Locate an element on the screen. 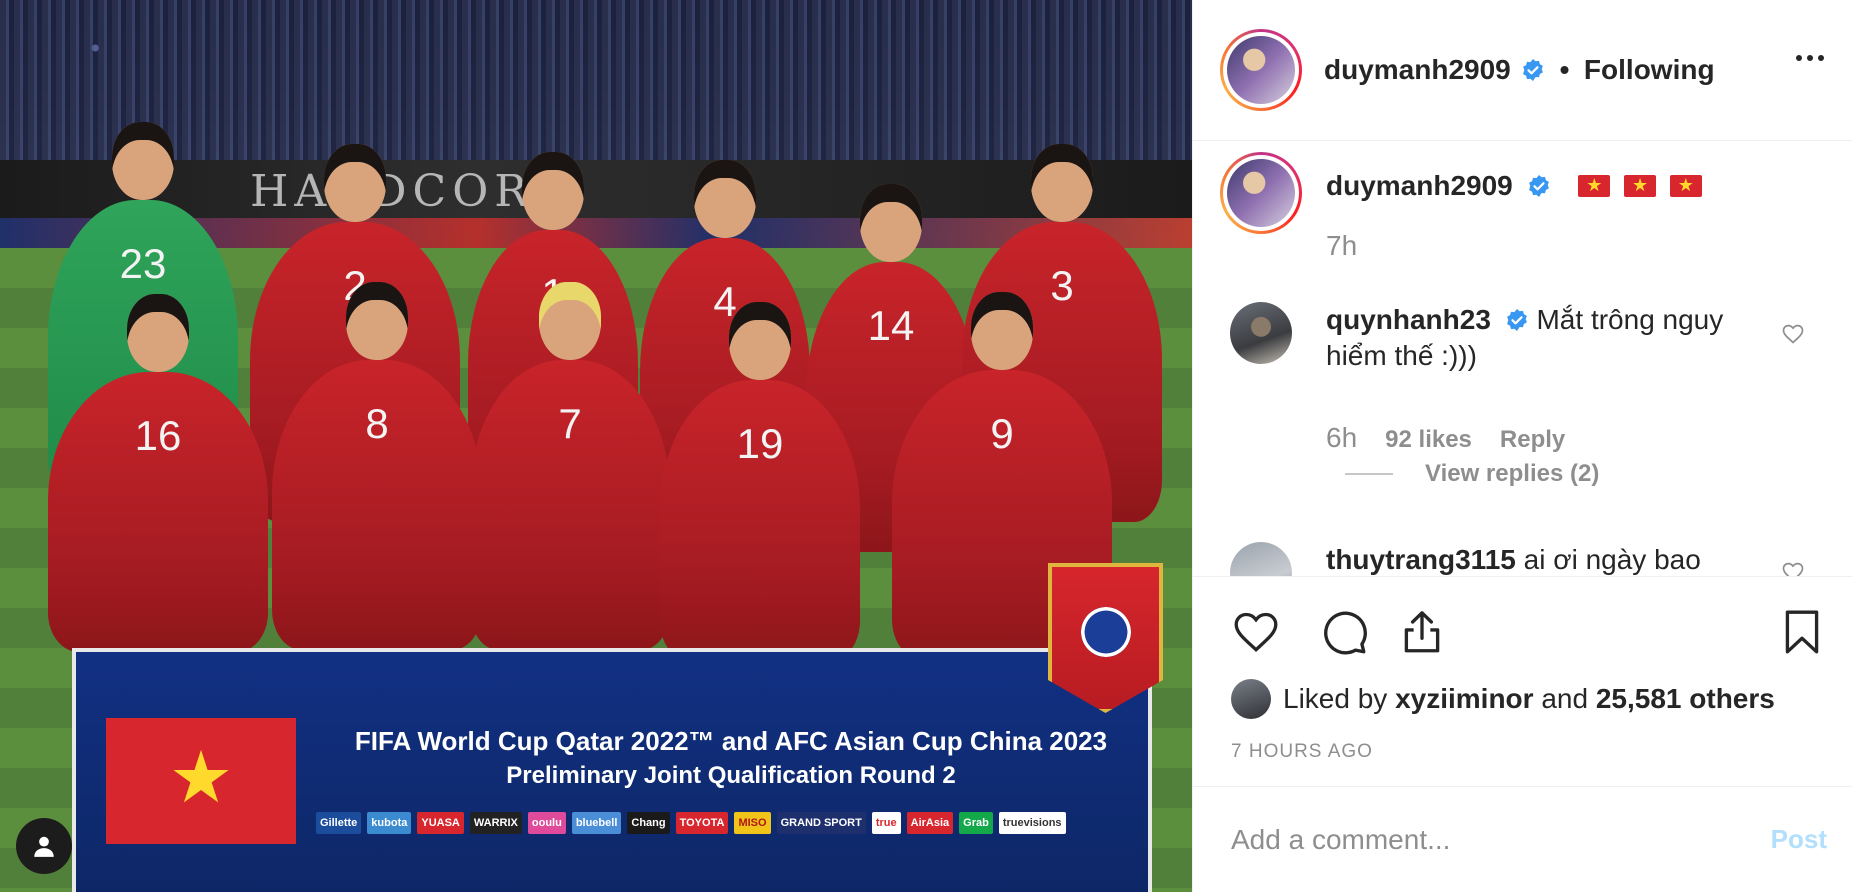 Image resolution: width=1852 pixels, height=892 pixels. heart-icon is located at coordinates (1256, 632).